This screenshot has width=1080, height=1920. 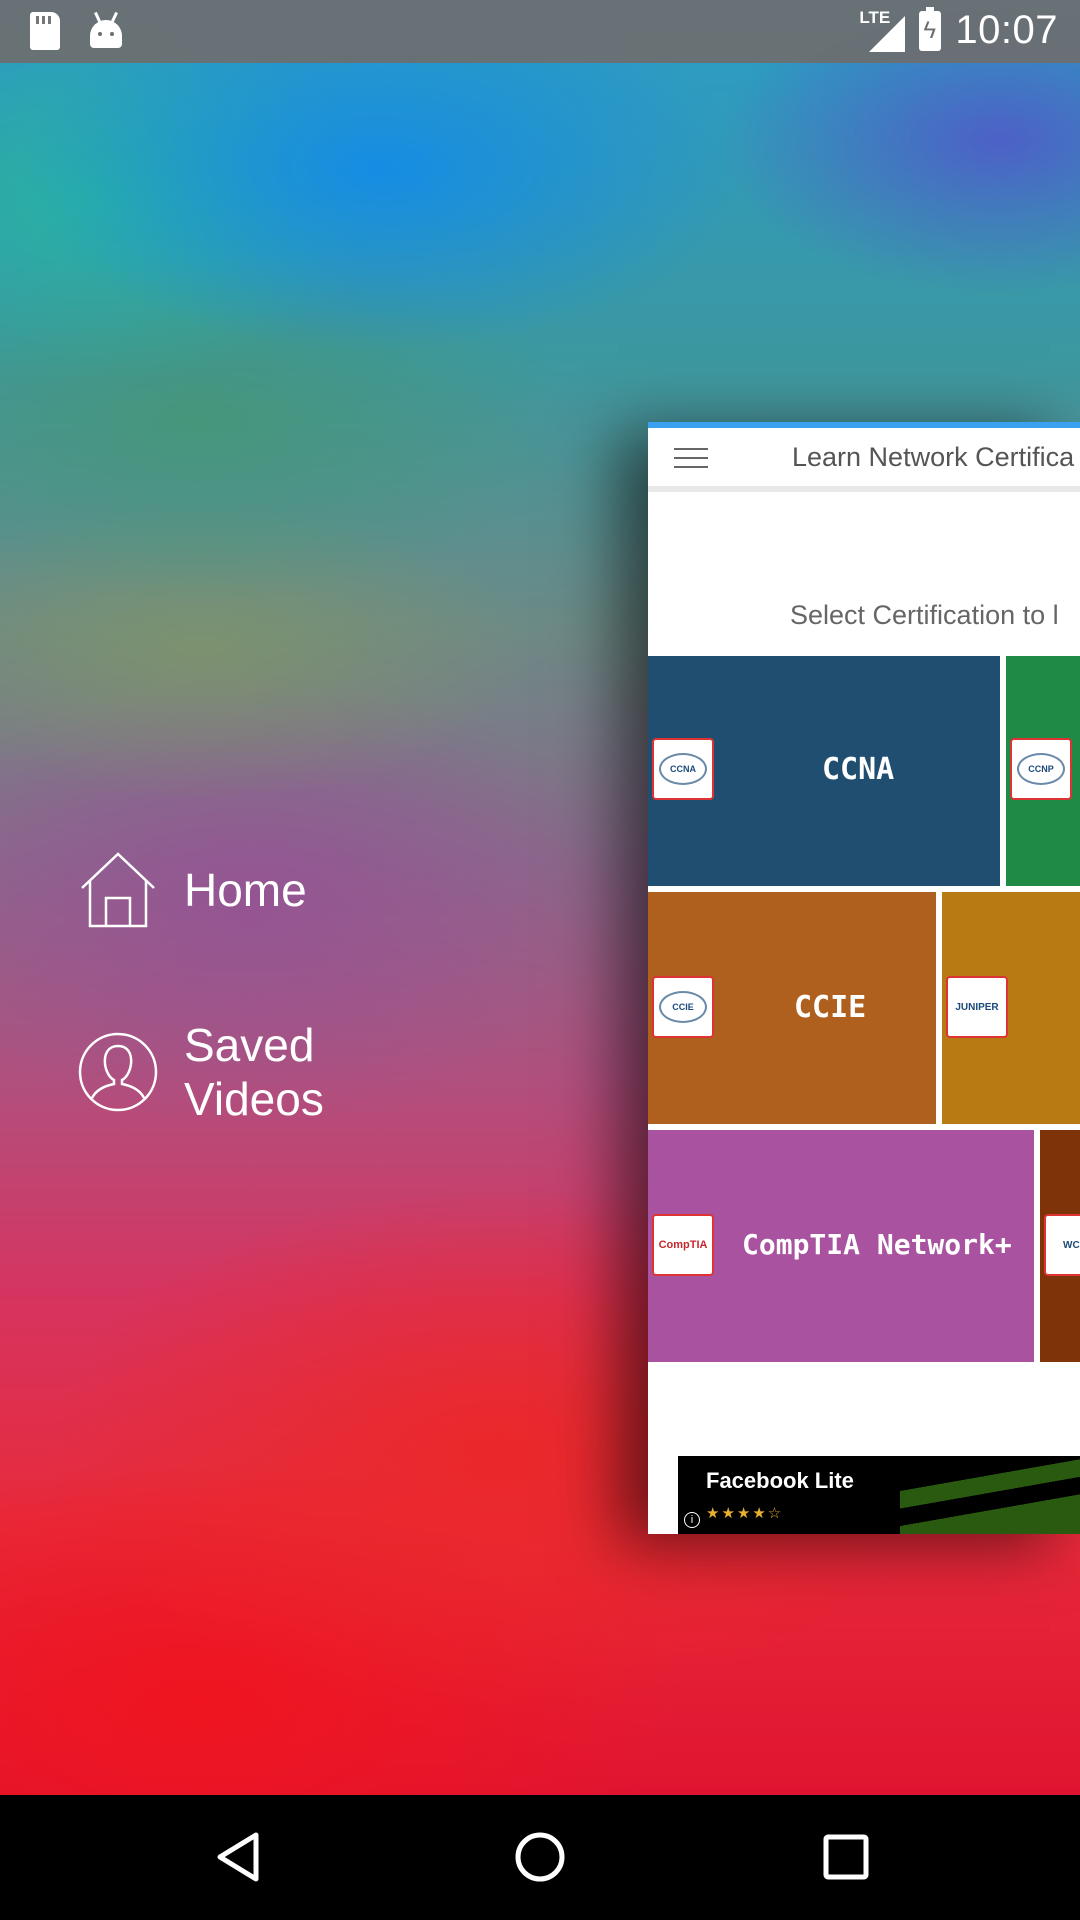 What do you see at coordinates (780, 1480) in the screenshot?
I see `ad-title: Facebook Lite` at bounding box center [780, 1480].